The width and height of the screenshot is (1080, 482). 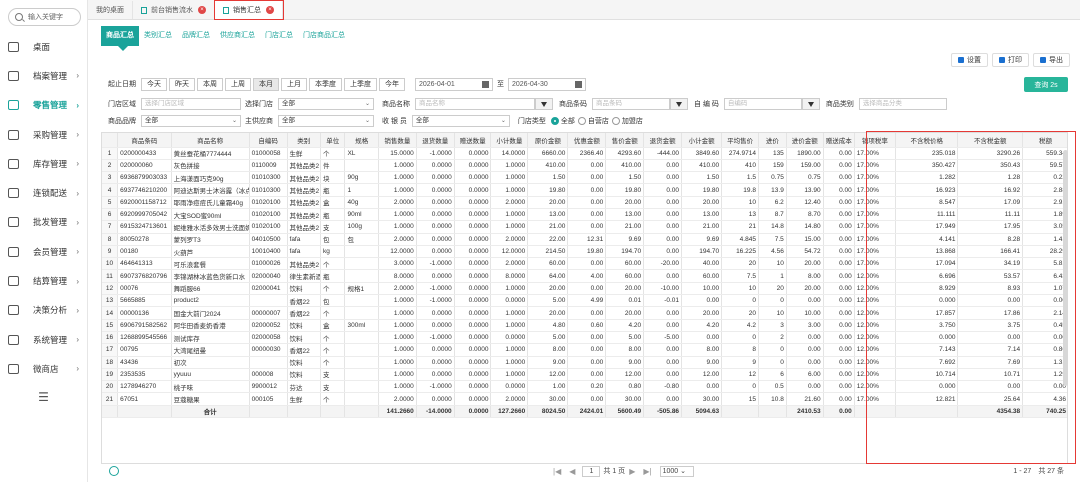 I want to click on date-quick-button: 昨天, so click(x=182, y=84).